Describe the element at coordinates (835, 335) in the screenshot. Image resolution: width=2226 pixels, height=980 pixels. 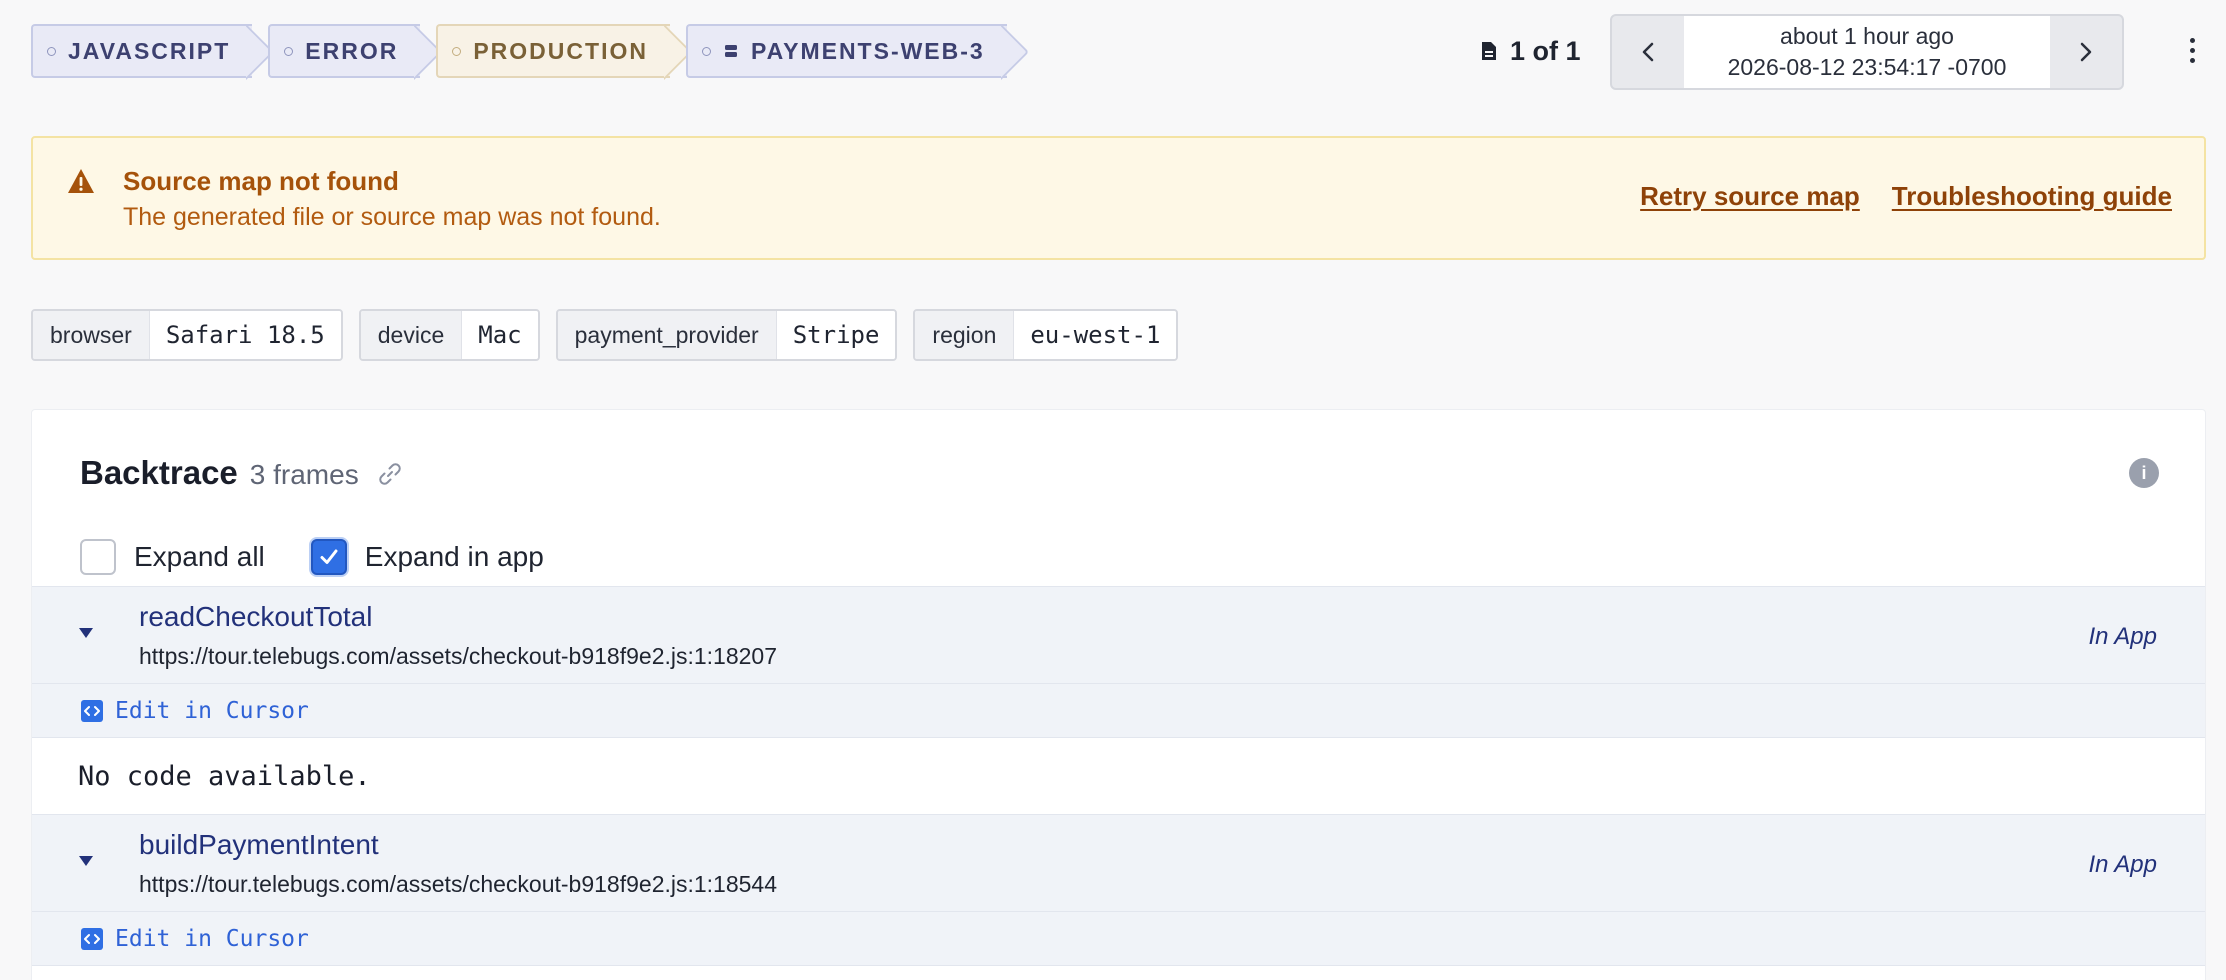
I see `tag-value: Stripe` at that location.